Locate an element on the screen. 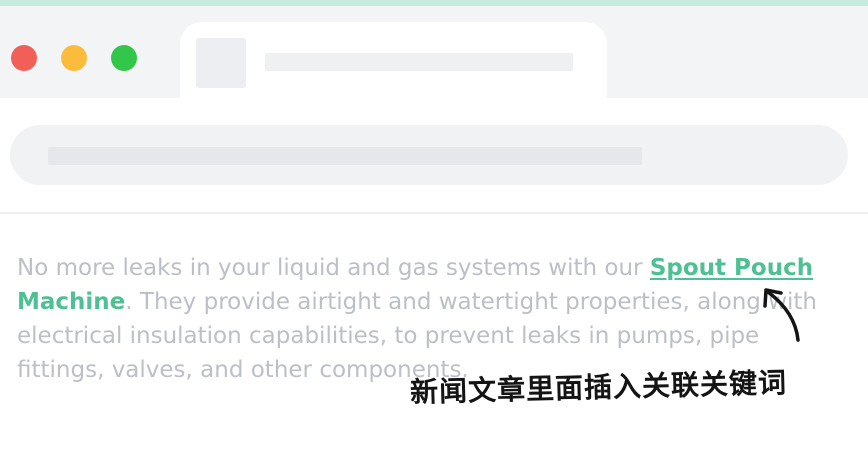 The width and height of the screenshot is (868, 464). tab-favicon-placeholder is located at coordinates (221, 63).